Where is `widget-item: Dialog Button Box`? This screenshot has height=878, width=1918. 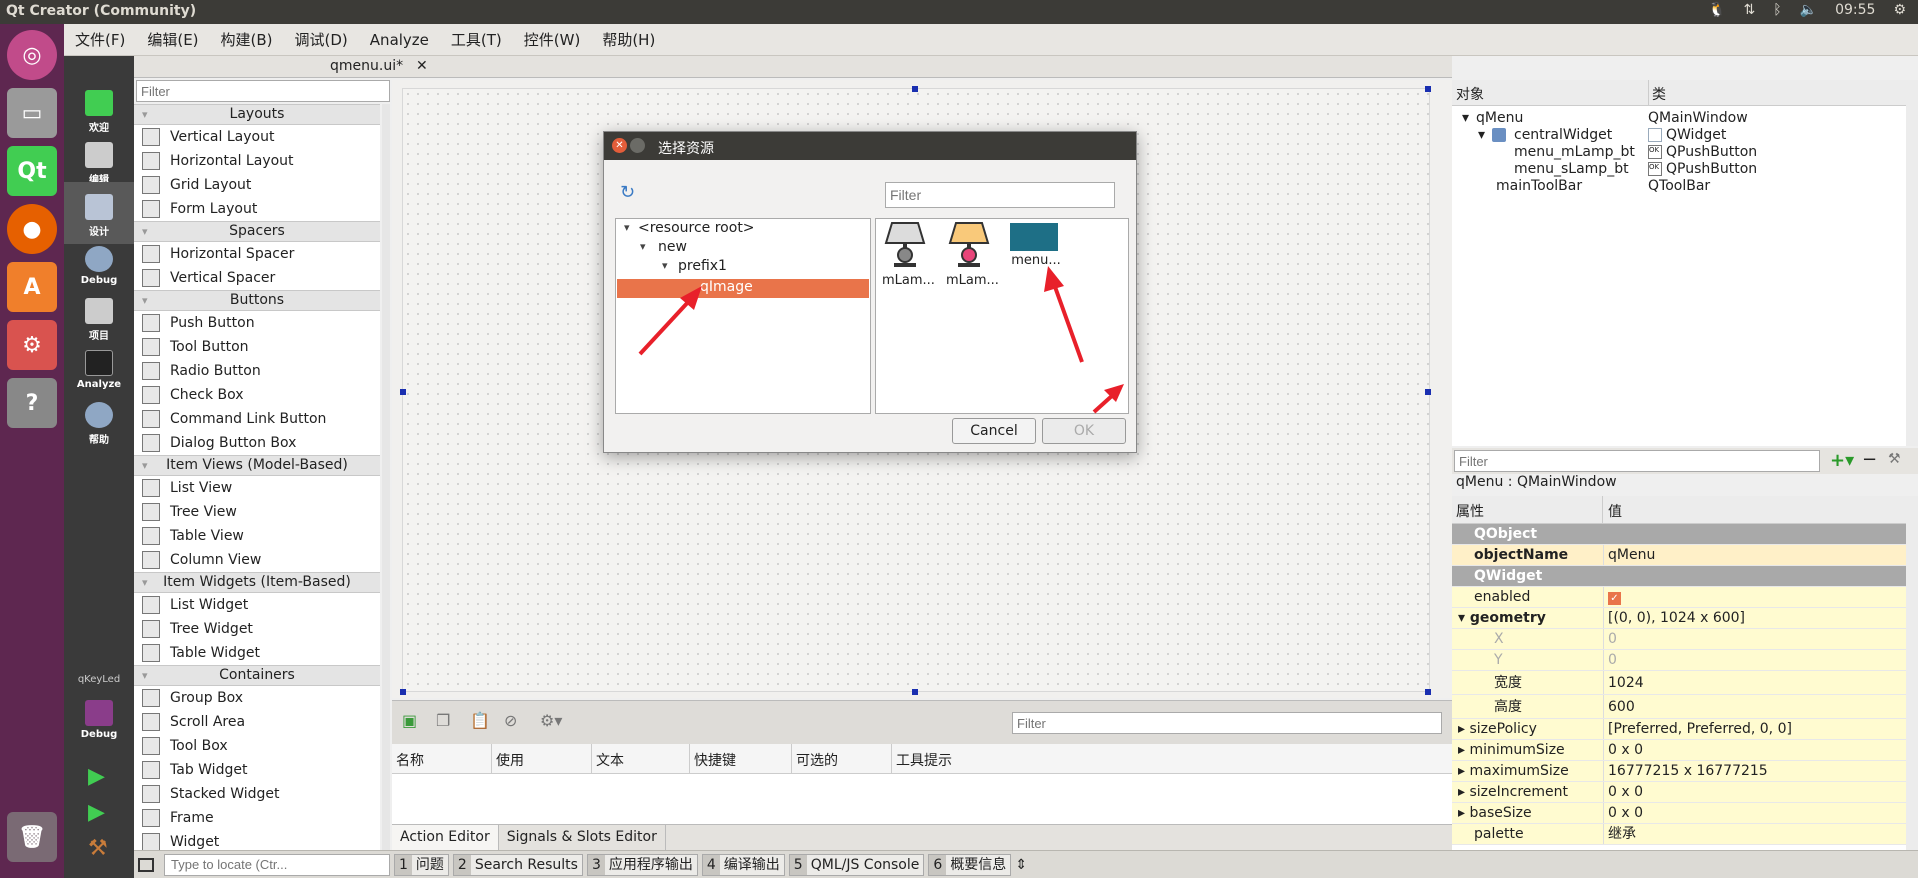
widget-item: Dialog Button Box is located at coordinates (257, 443).